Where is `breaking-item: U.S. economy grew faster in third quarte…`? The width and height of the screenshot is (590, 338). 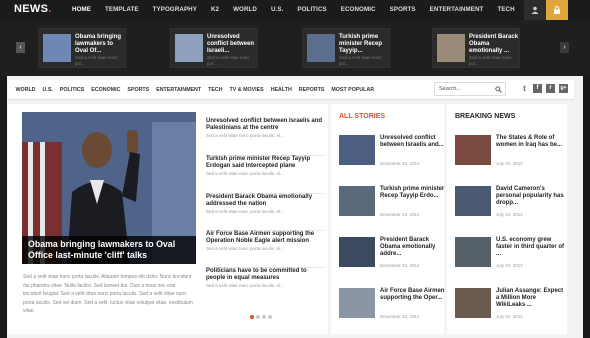 breaking-item: U.S. economy grew faster in third quarte… is located at coordinates (510, 257).